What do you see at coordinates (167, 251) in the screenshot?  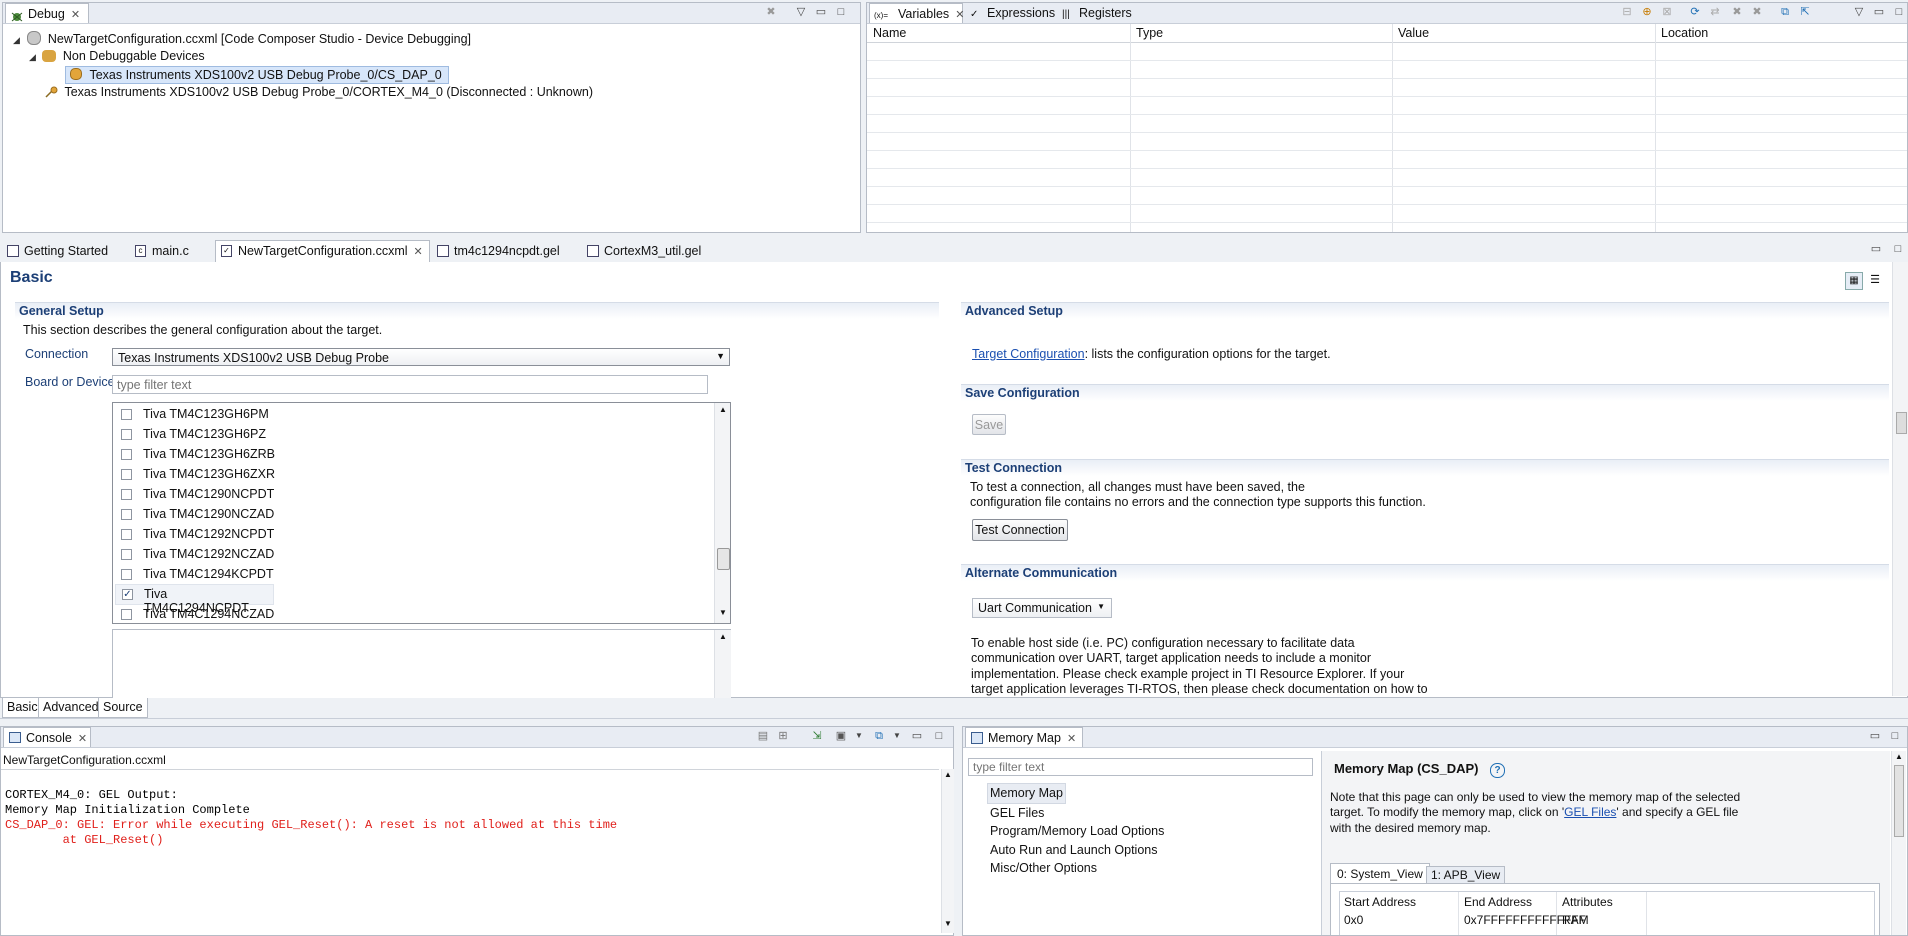 I see `tab-main-c: c main.c` at bounding box center [167, 251].